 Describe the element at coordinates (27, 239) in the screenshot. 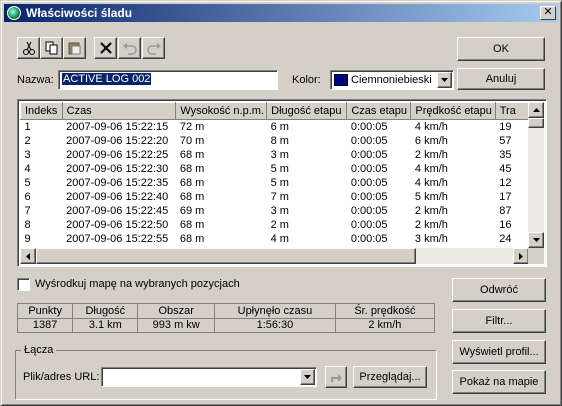

I see `cell-index: 9` at that location.